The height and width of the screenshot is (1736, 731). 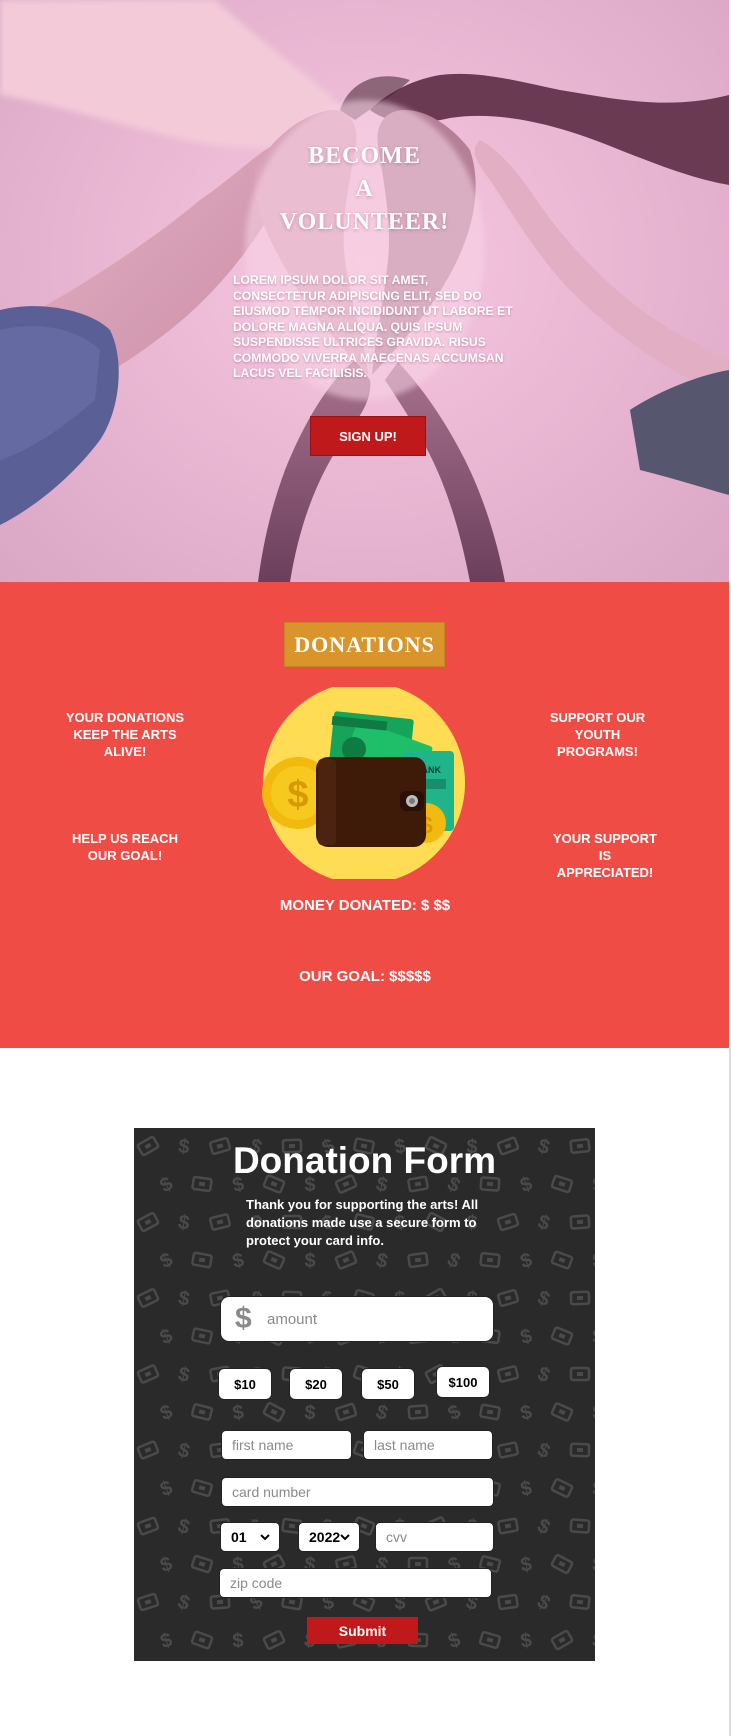 I want to click on preset-amount-20-button: $20, so click(x=316, y=1384).